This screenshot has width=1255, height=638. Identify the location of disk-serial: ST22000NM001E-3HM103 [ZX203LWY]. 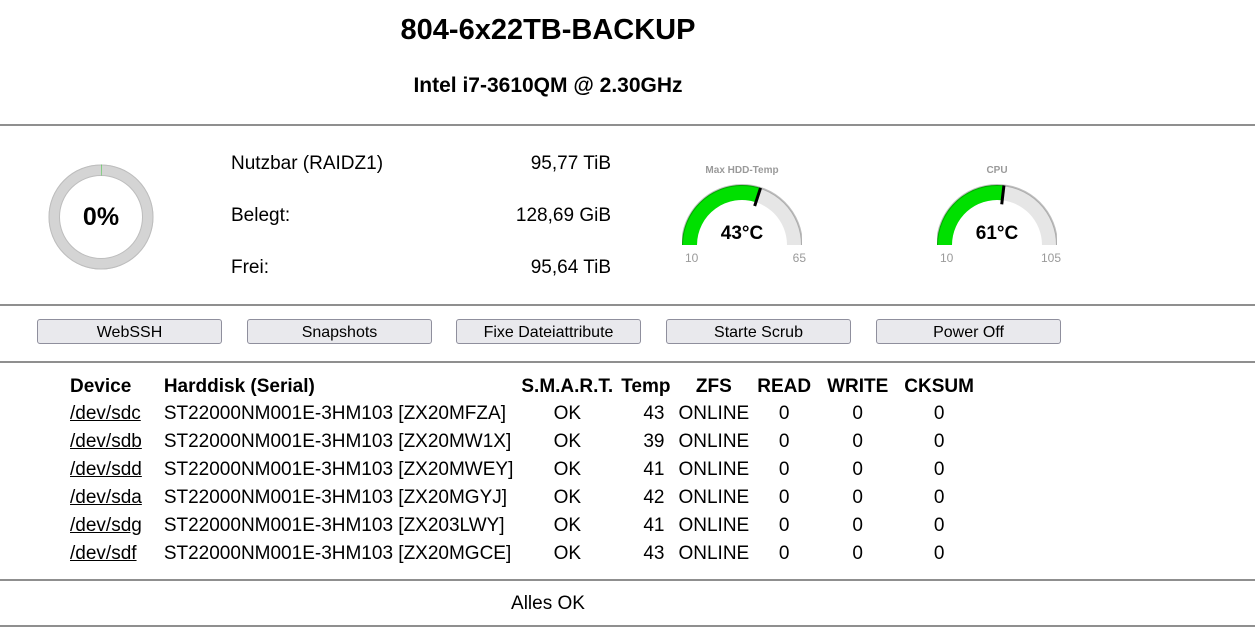
(334, 525).